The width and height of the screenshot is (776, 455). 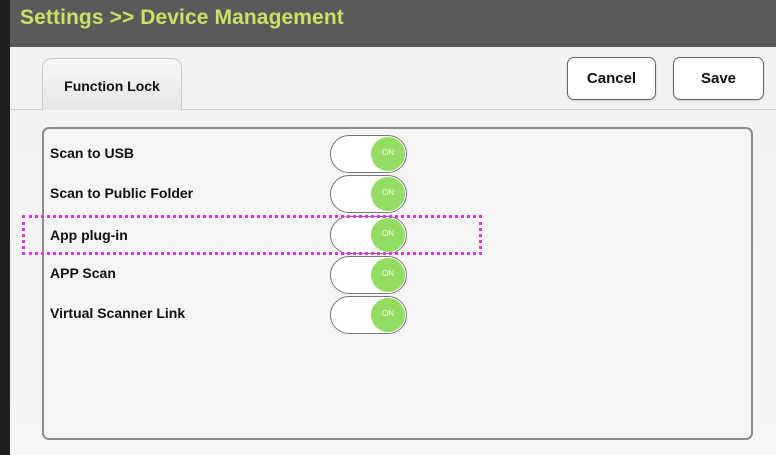 I want to click on tab-function-lock: Function Lock, so click(x=112, y=84).